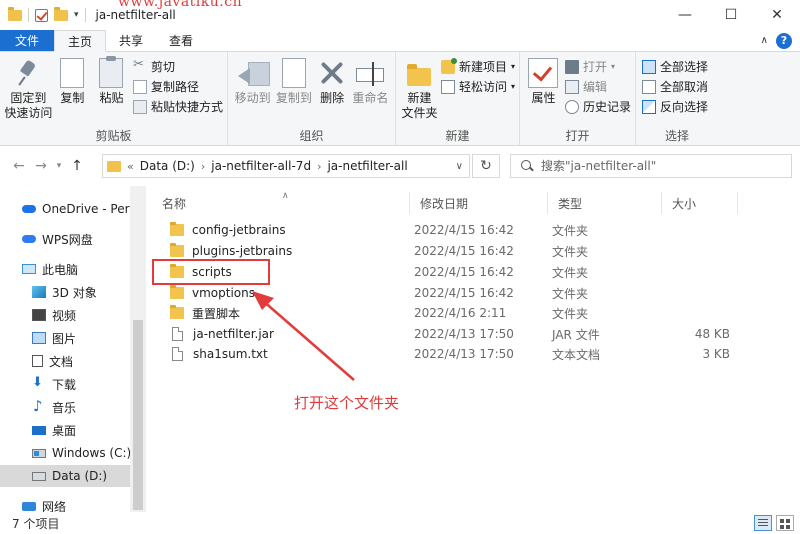 The image size is (800, 534). I want to click on edit-button: 编辑, so click(597, 86).